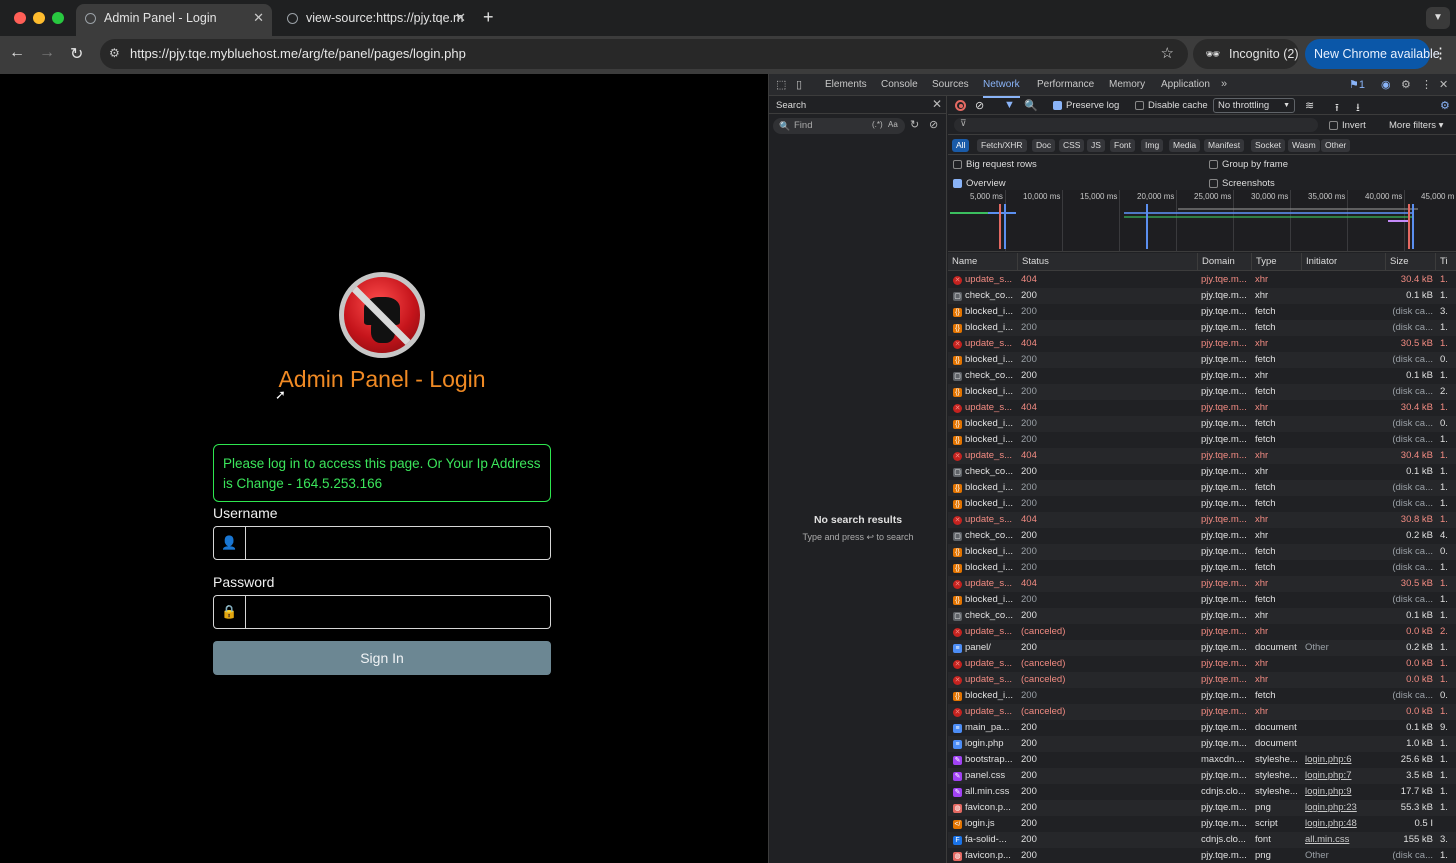  What do you see at coordinates (1224, 145) in the screenshot?
I see `filter-manifest: Manifest` at bounding box center [1224, 145].